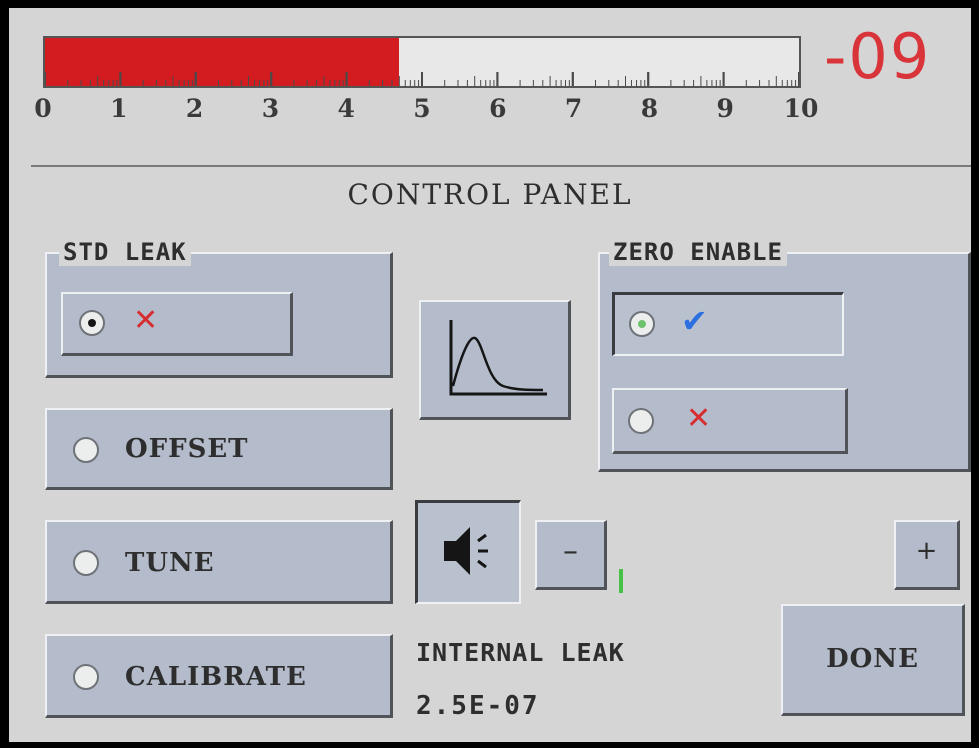  Describe the element at coordinates (490, 194) in the screenshot. I see `page-title: CONTROL PANEL` at that location.